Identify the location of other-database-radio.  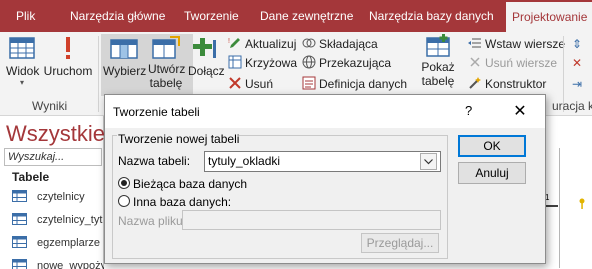
(124, 201).